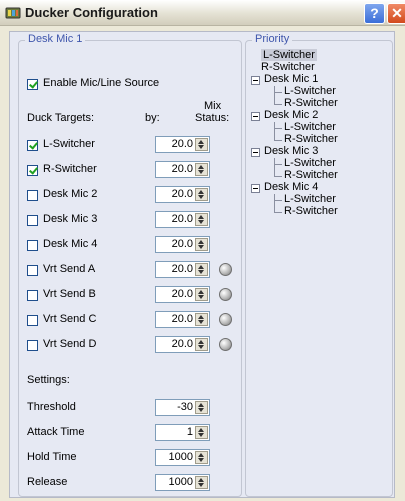 Image resolution: width=405 pixels, height=501 pixels. I want to click on close-button: ✕, so click(396, 13).